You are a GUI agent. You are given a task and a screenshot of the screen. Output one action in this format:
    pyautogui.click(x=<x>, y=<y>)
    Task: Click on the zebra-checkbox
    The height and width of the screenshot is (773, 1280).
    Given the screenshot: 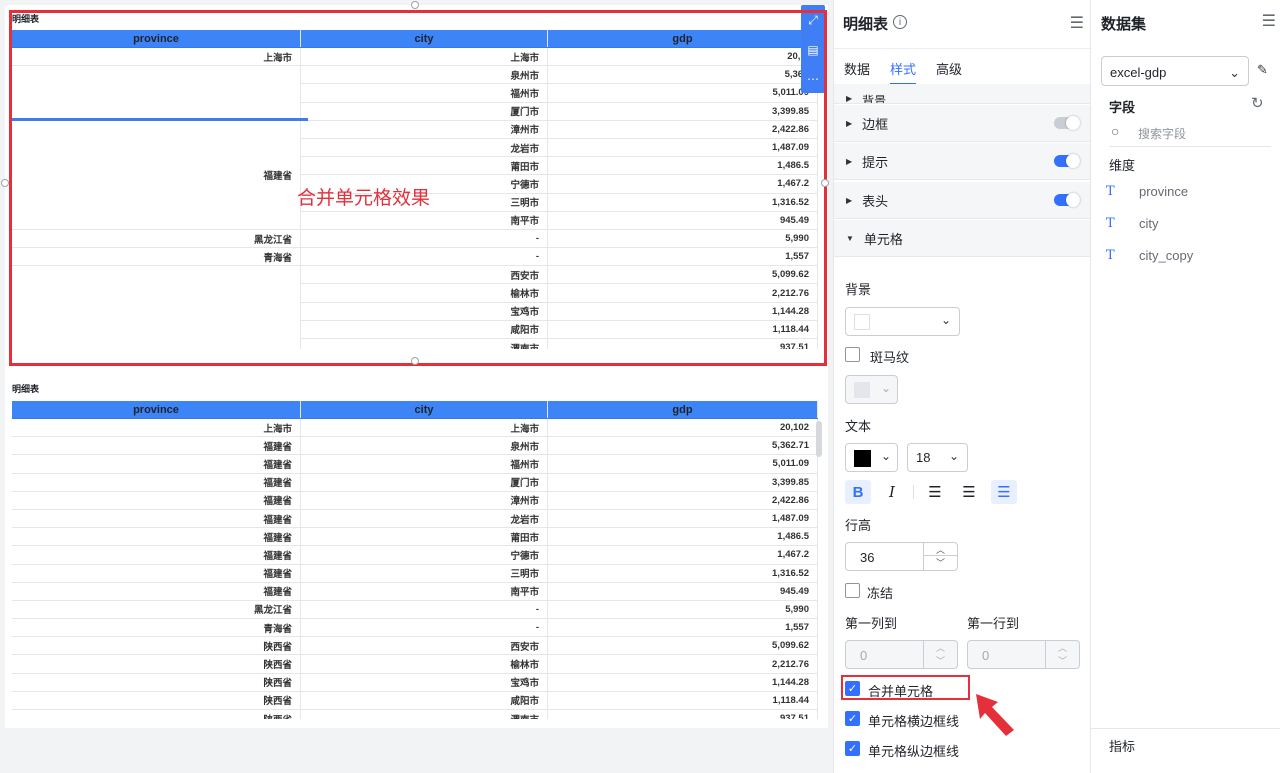 What is the action you would take?
    pyautogui.click(x=852, y=354)
    